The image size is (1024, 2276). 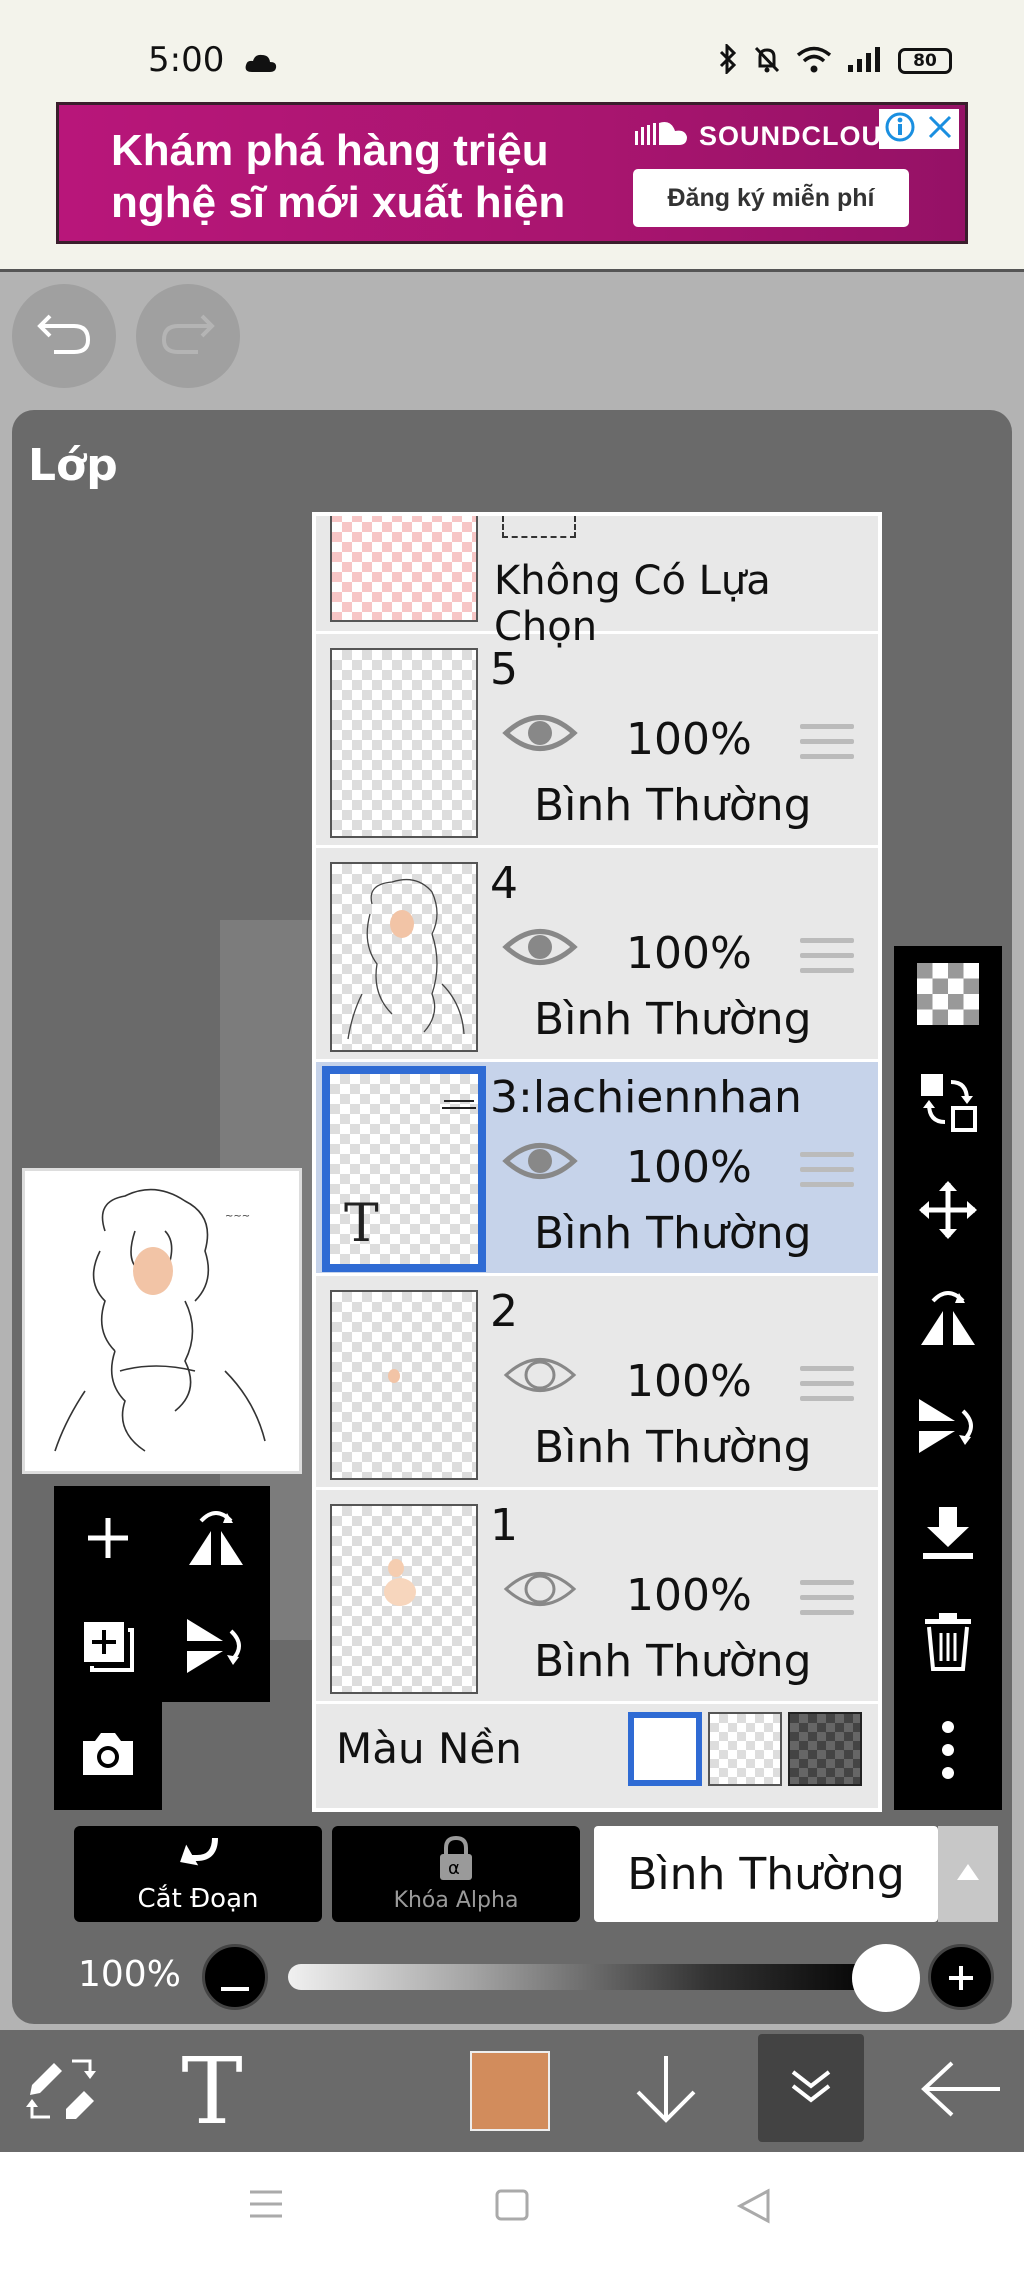 I want to click on current-color-swatch, so click(x=510, y=2091).